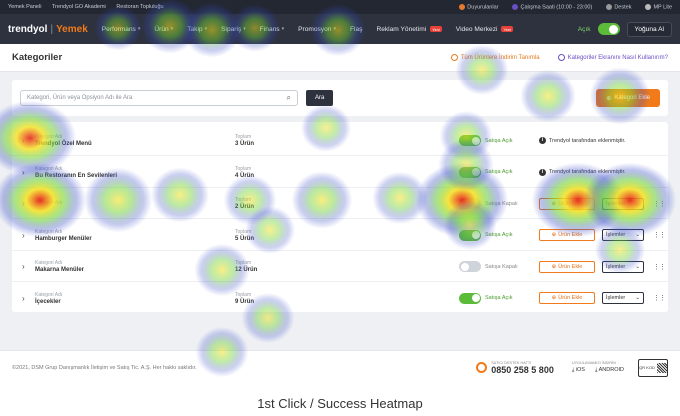  I want to click on announcements-link: Duyurulanlar, so click(478, 6).